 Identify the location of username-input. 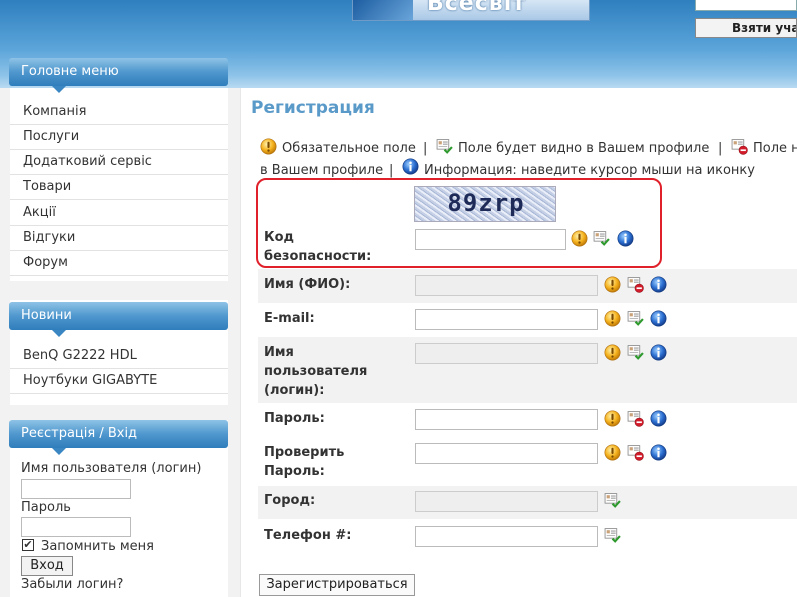
(506, 353).